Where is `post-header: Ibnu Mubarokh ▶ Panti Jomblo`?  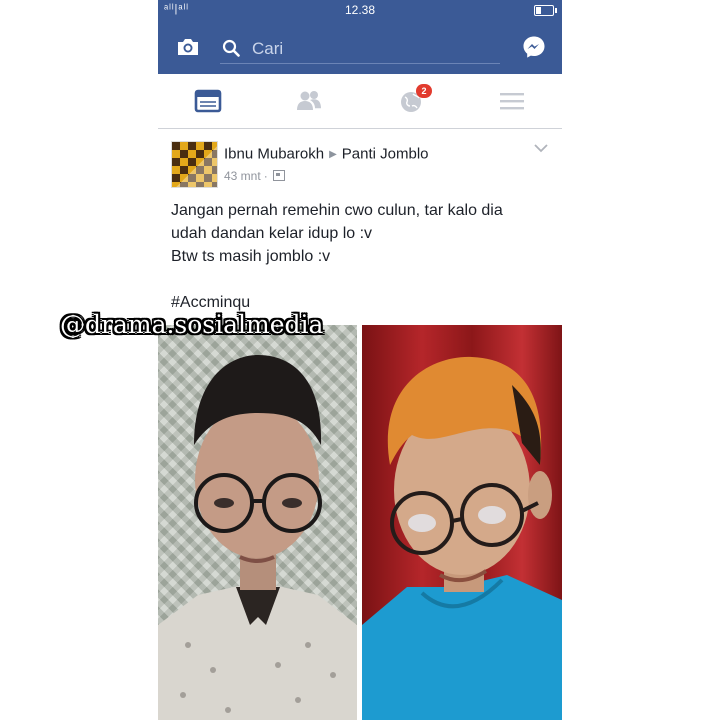
post-header: Ibnu Mubarokh ▶ Panti Jomblo is located at coordinates (326, 154).